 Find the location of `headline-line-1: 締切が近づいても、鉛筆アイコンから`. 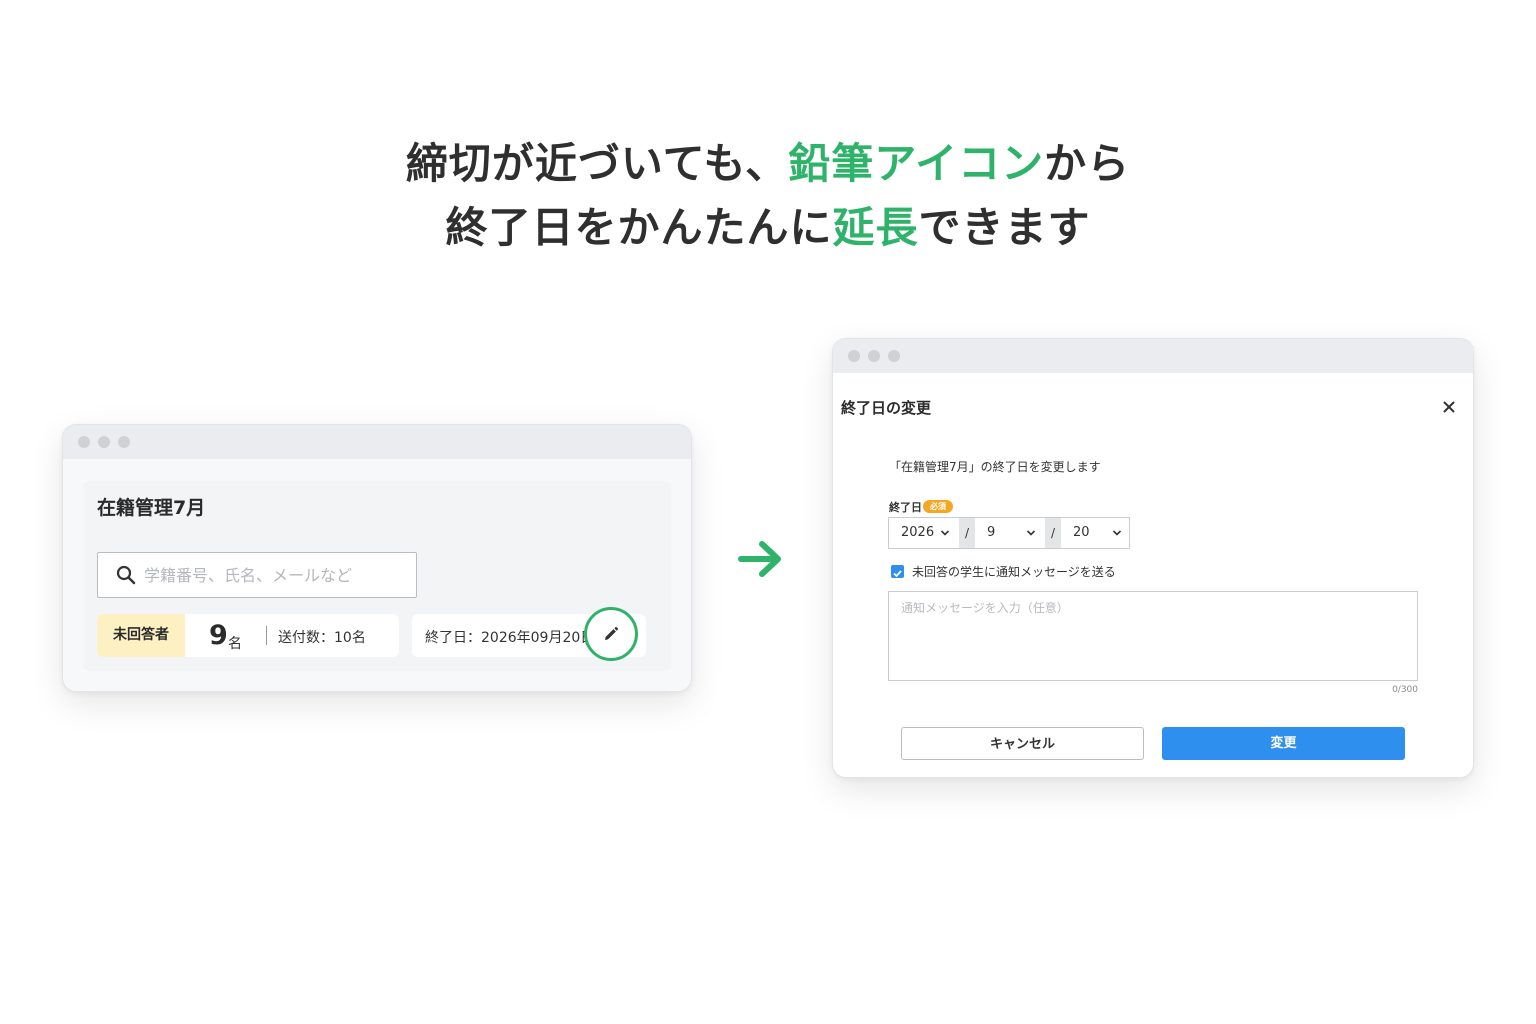

headline-line-1: 締切が近づいても、鉛筆アイコンから is located at coordinates (768, 164).